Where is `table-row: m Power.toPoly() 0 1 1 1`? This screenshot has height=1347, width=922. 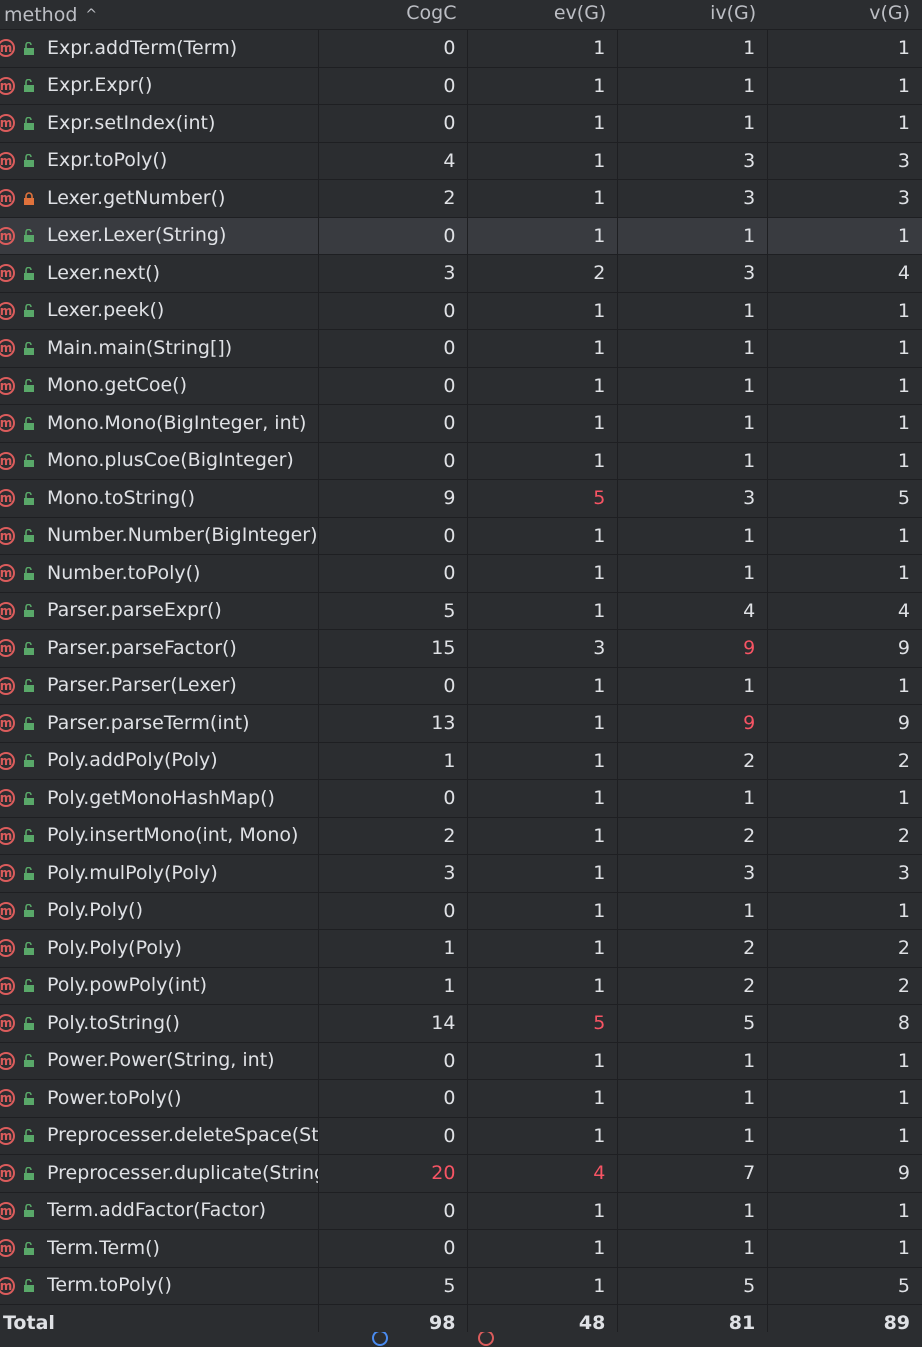 table-row: m Power.toPoly() 0 1 1 1 is located at coordinates (461, 1099).